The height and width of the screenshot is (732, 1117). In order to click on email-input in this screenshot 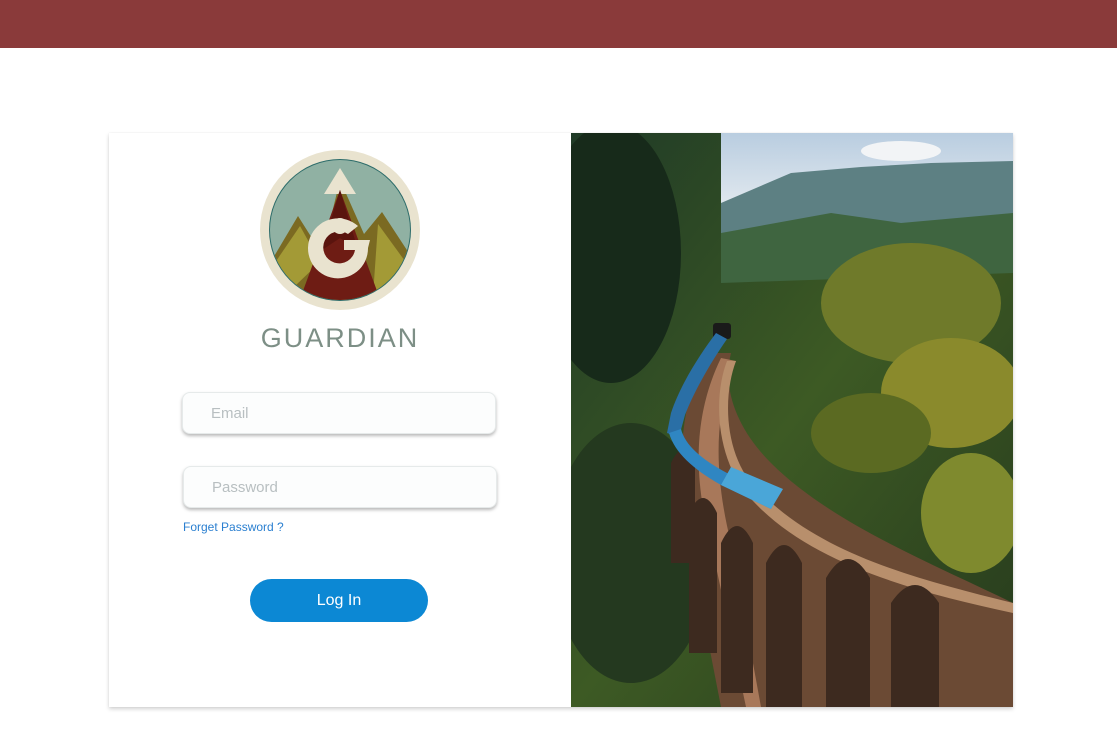, I will do `click(339, 413)`.